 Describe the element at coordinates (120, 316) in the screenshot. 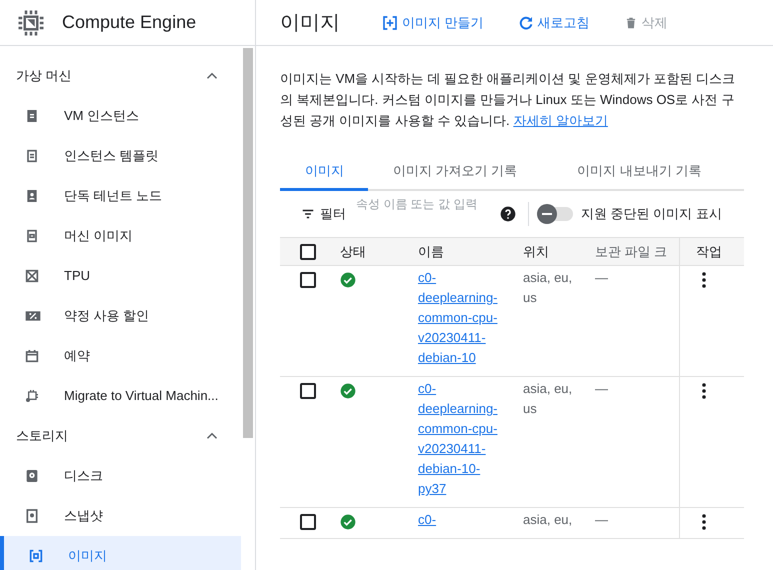

I see `sidebar-item: 약정 사용 할인` at that location.